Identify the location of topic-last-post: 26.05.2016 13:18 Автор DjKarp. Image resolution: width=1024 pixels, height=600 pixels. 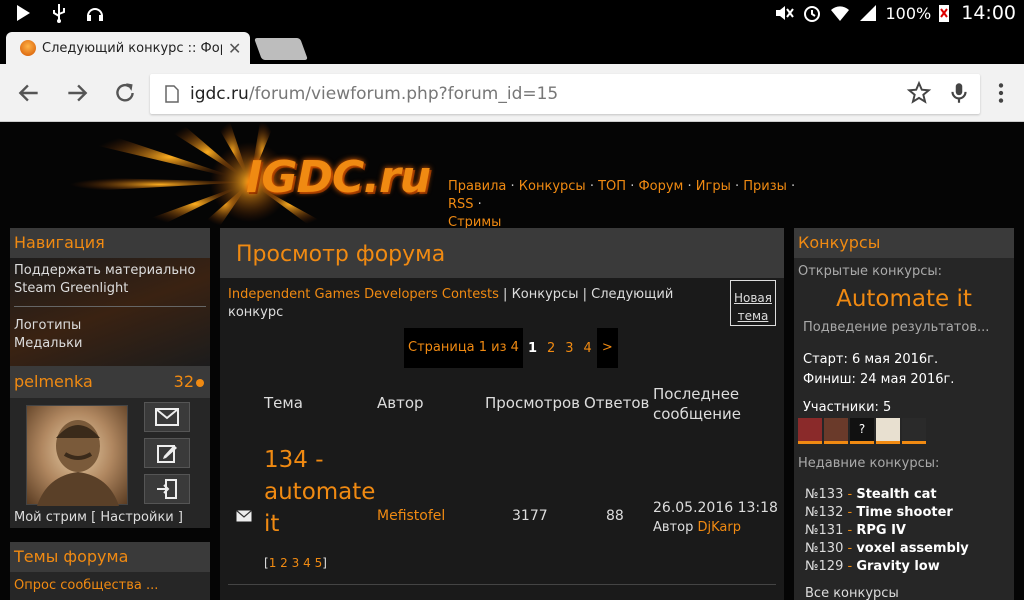
(715, 518).